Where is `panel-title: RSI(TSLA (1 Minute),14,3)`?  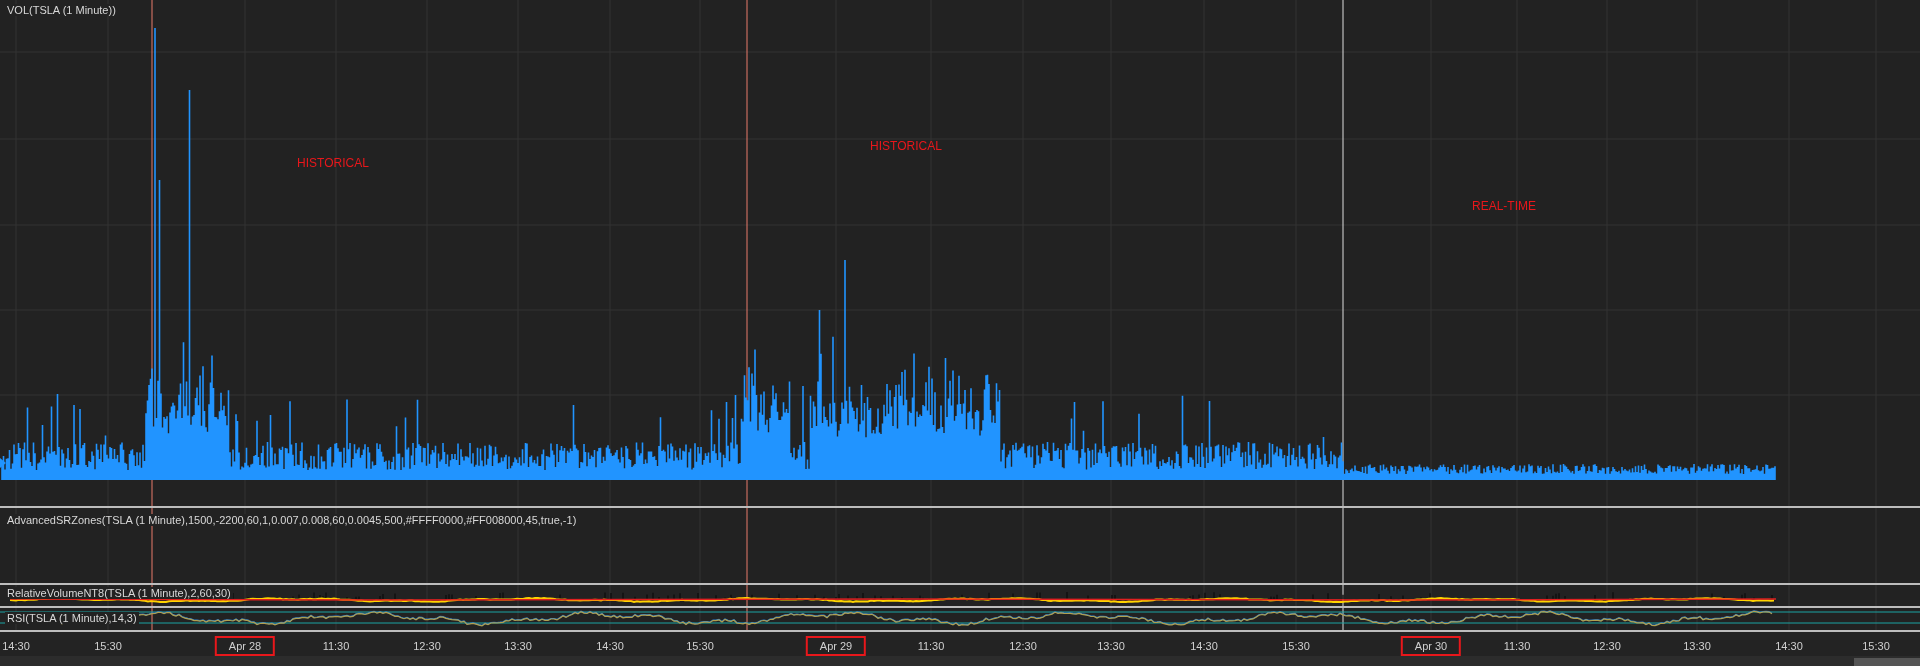
panel-title: RSI(TSLA (1 Minute),14,3) is located at coordinates (72, 618).